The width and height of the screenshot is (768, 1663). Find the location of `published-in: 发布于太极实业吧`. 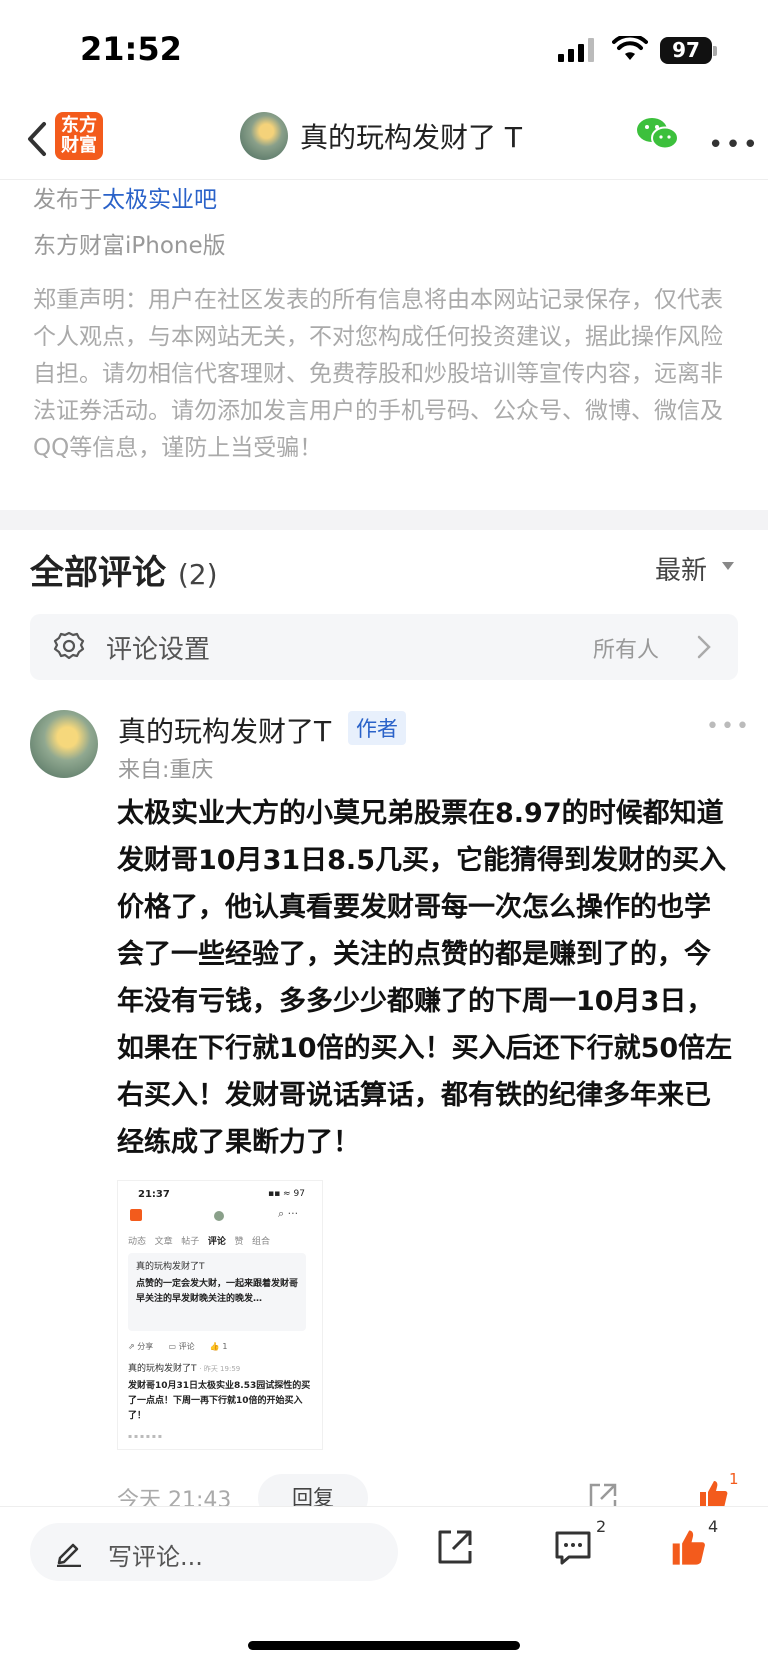

published-in: 发布于太极实业吧 is located at coordinates (125, 197).